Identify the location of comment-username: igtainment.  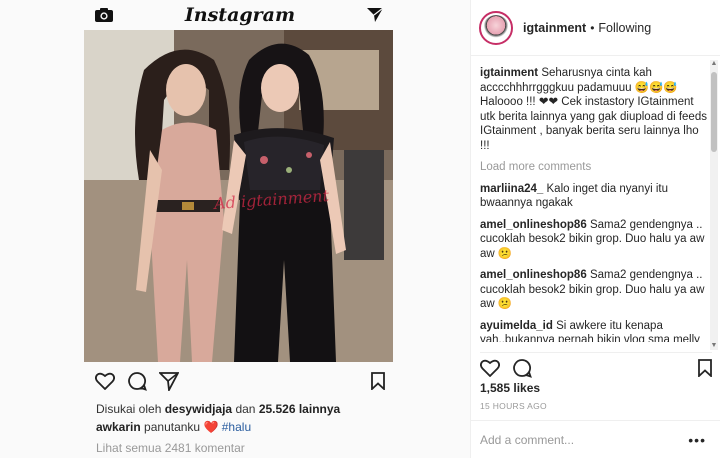
(509, 73).